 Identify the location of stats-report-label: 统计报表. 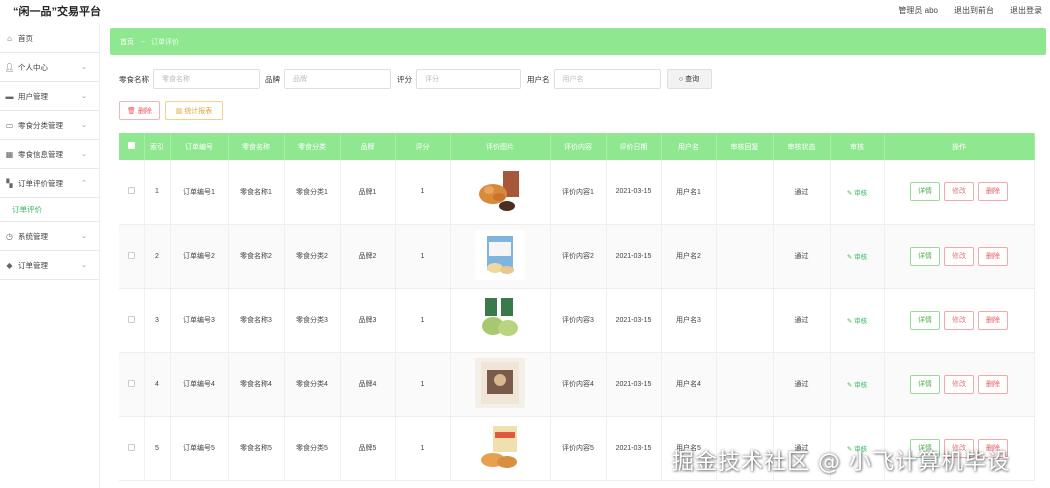
(198, 111).